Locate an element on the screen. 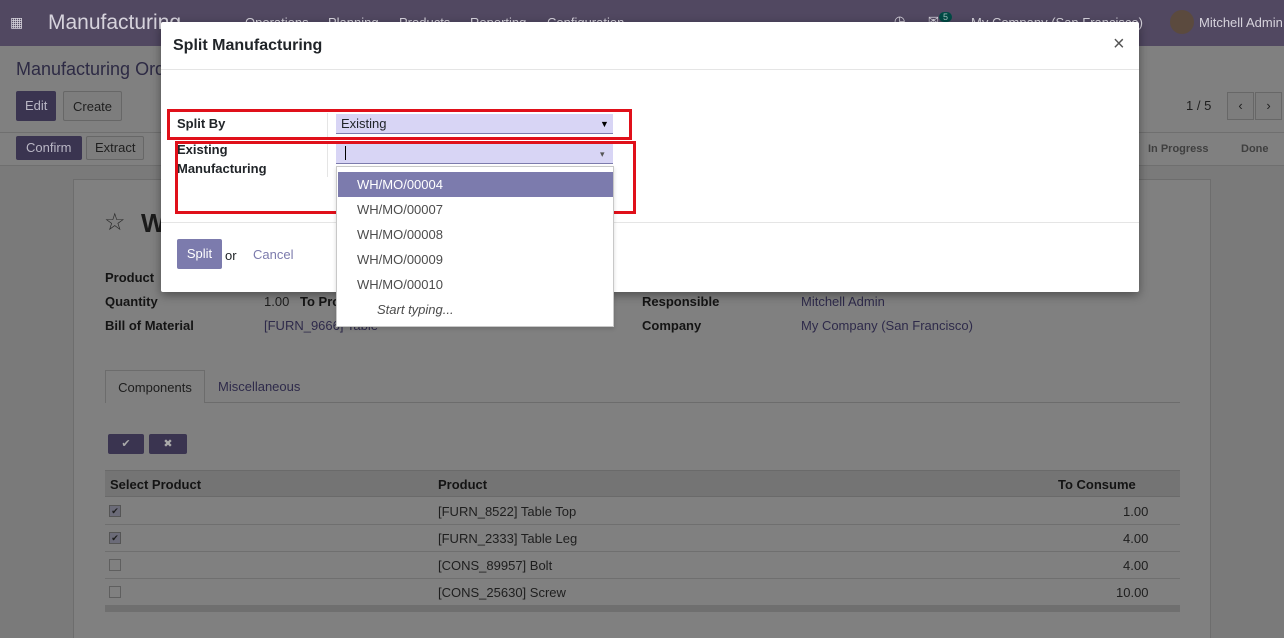 The width and height of the screenshot is (1284, 638). tab-miscellaneous: Miscellaneous is located at coordinates (259, 386).